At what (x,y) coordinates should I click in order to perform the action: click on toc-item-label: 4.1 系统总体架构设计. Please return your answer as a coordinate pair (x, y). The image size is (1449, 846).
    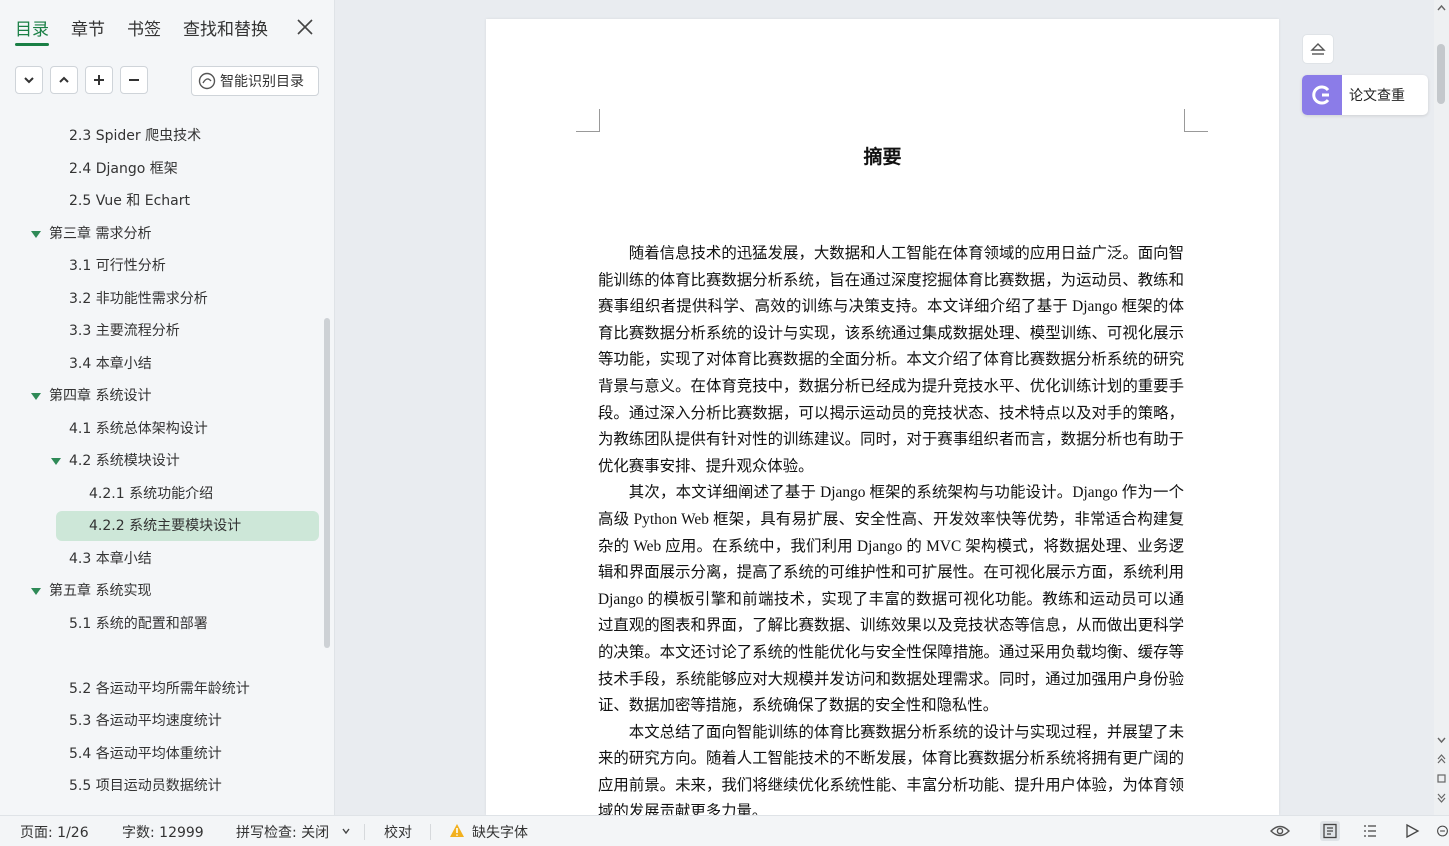
    Looking at the image, I should click on (138, 428).